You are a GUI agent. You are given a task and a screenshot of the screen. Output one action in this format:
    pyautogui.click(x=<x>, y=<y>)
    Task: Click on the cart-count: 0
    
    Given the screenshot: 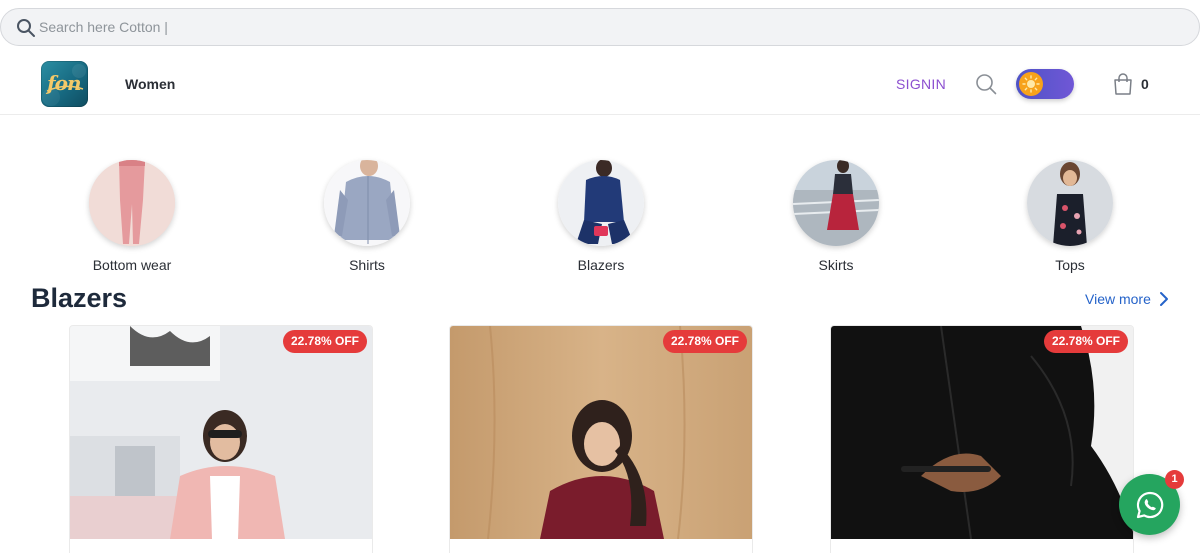 What is the action you would take?
    pyautogui.click(x=1145, y=84)
    